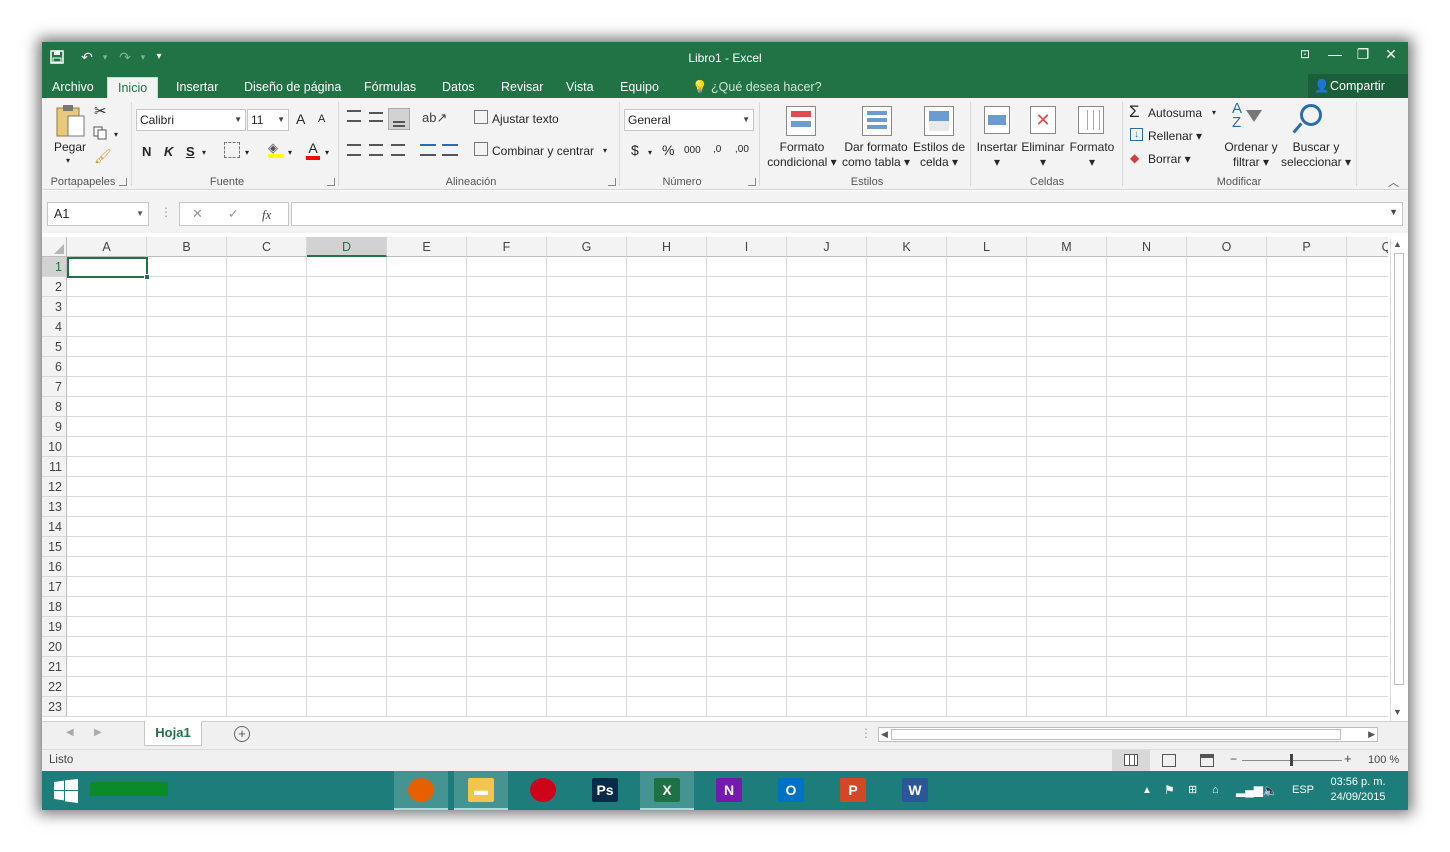 This screenshot has height=852, width=1450. Describe the element at coordinates (587, 607) in the screenshot. I see `cell-g18` at that location.